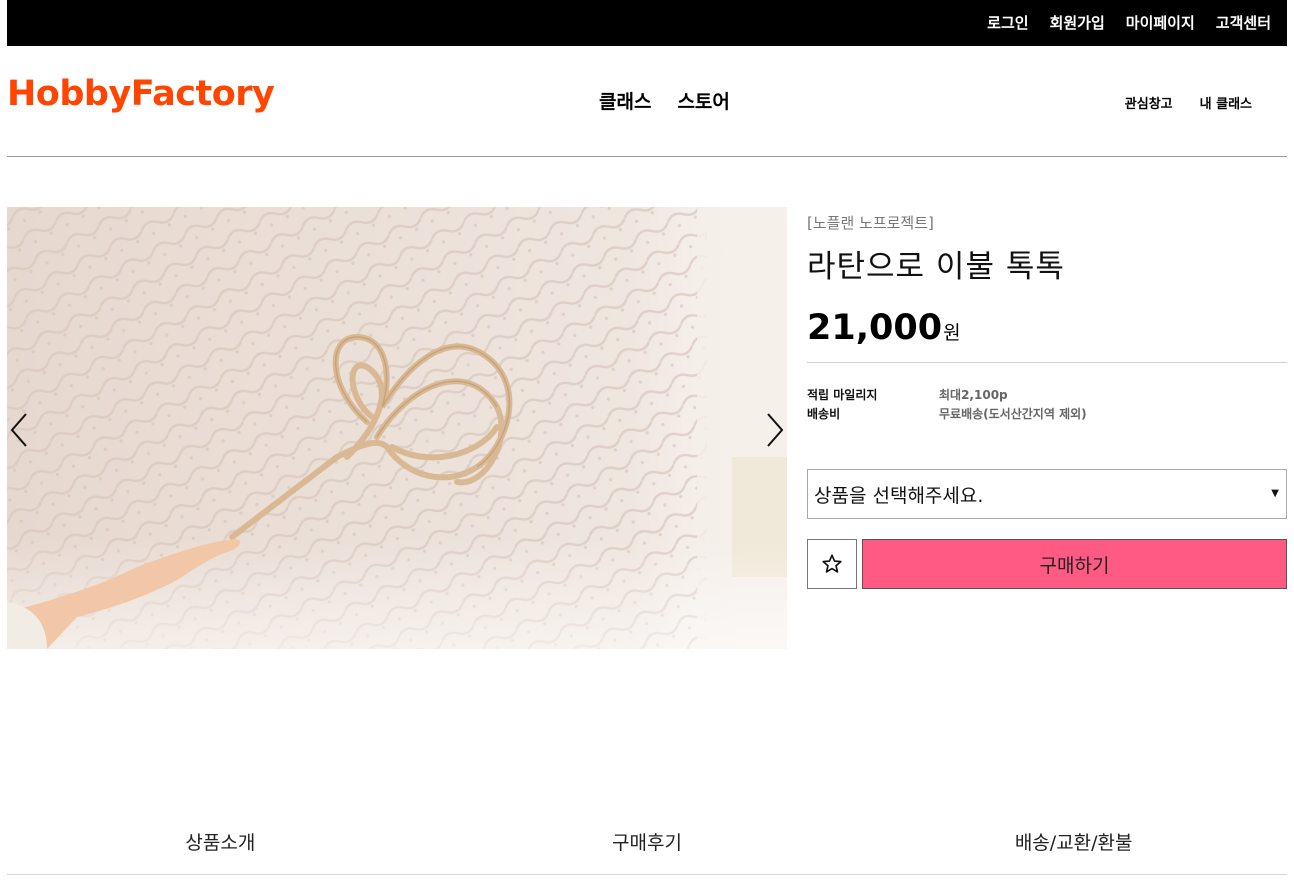 The height and width of the screenshot is (885, 1294). I want to click on tab-shipping-returns: 배송/교환/환불, so click(1073, 840).